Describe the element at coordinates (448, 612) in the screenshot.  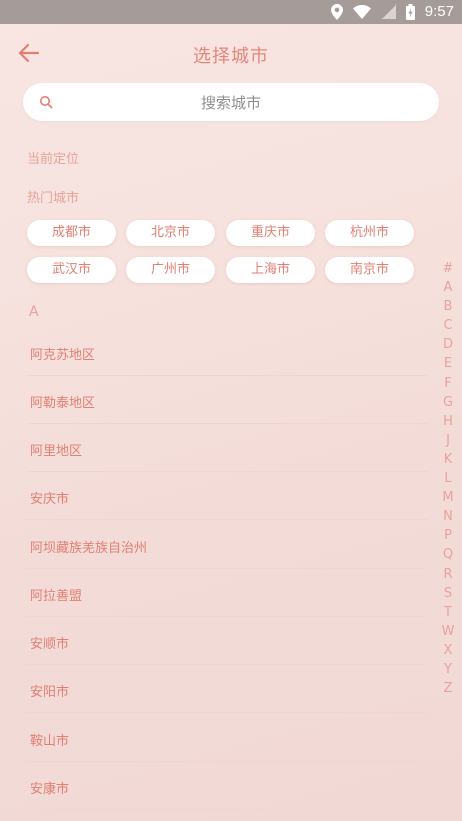
I see `index-letter: T` at that location.